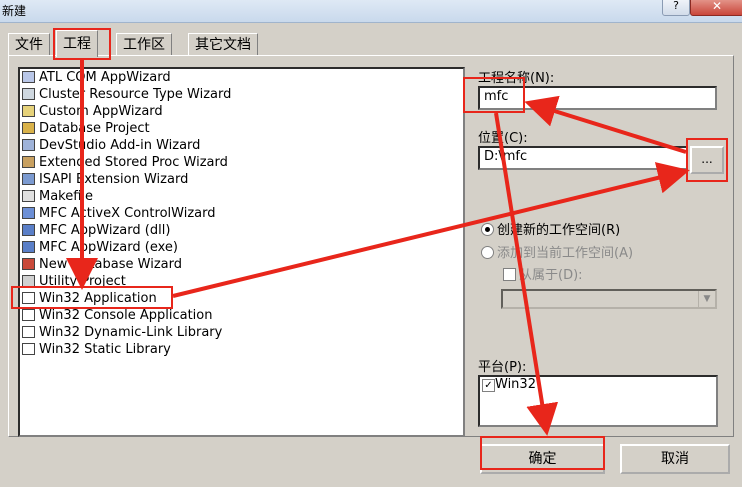 The height and width of the screenshot is (487, 742). I want to click on checkmark-icon: ✓, so click(488, 385).